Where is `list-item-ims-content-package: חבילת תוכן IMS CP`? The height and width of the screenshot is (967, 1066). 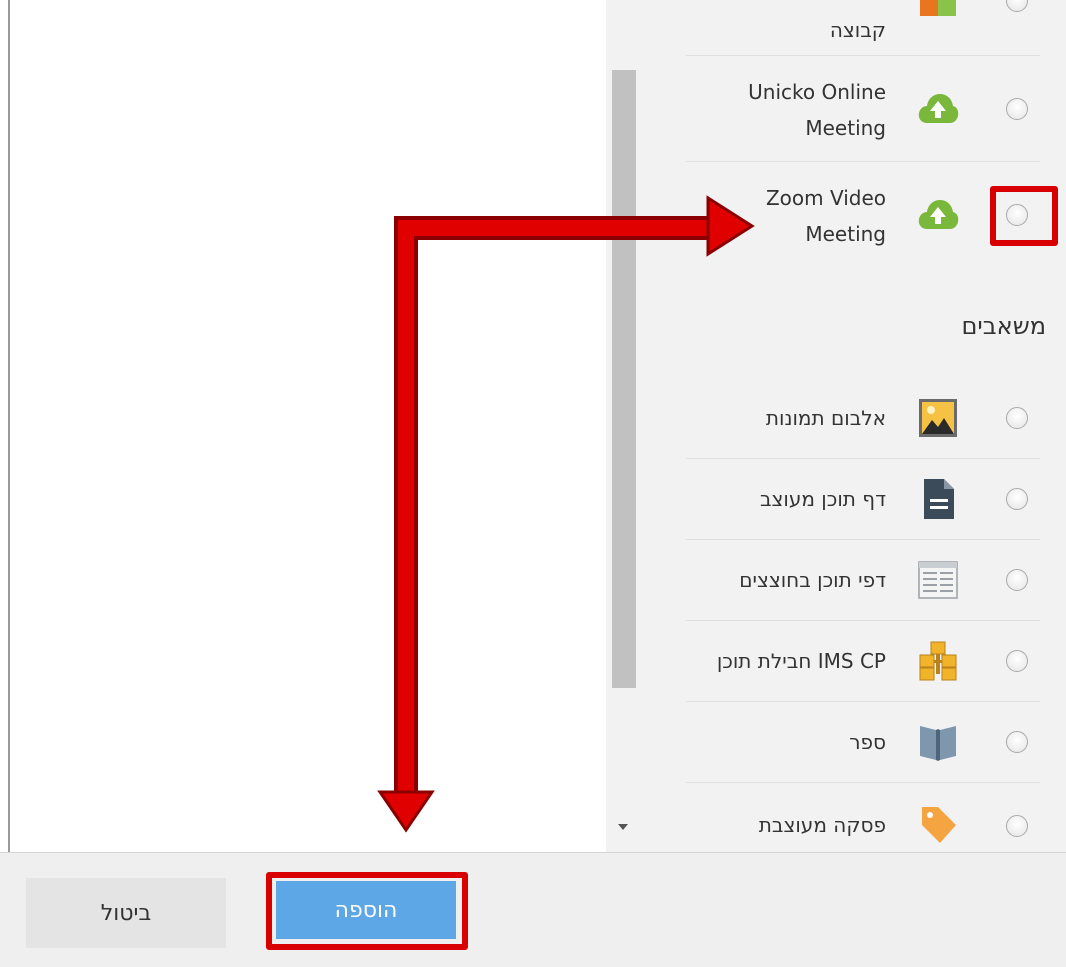 list-item-ims-content-package: חבילת תוכן IMS CP is located at coordinates (864, 661).